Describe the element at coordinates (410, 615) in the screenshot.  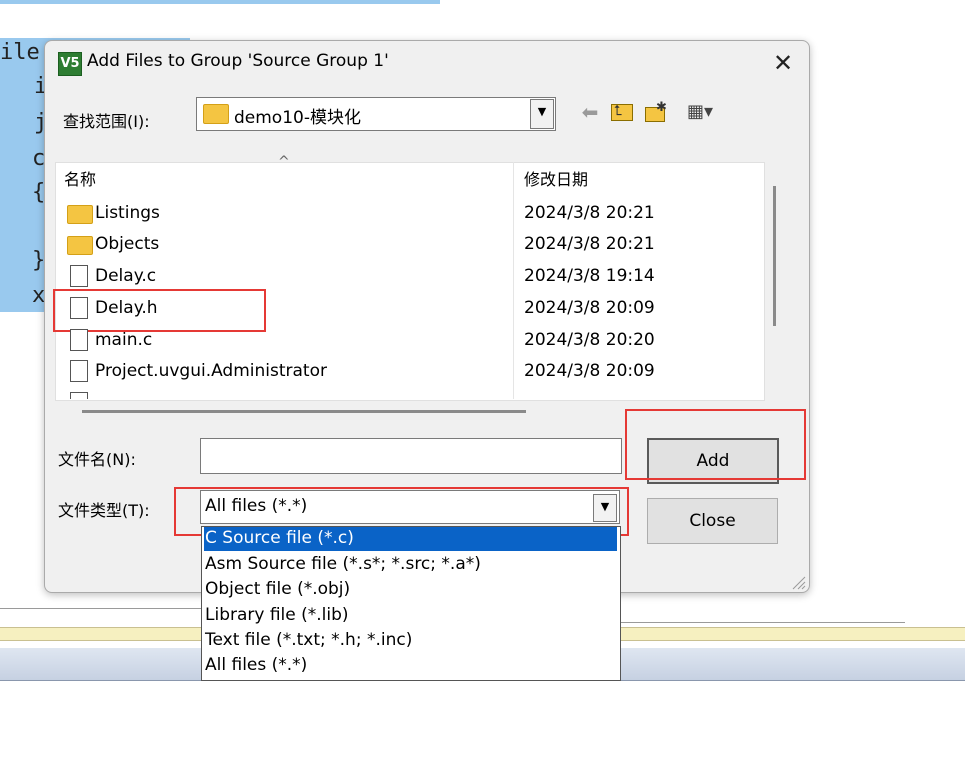
I see `dropdown-option: Library file (*.lib)` at that location.